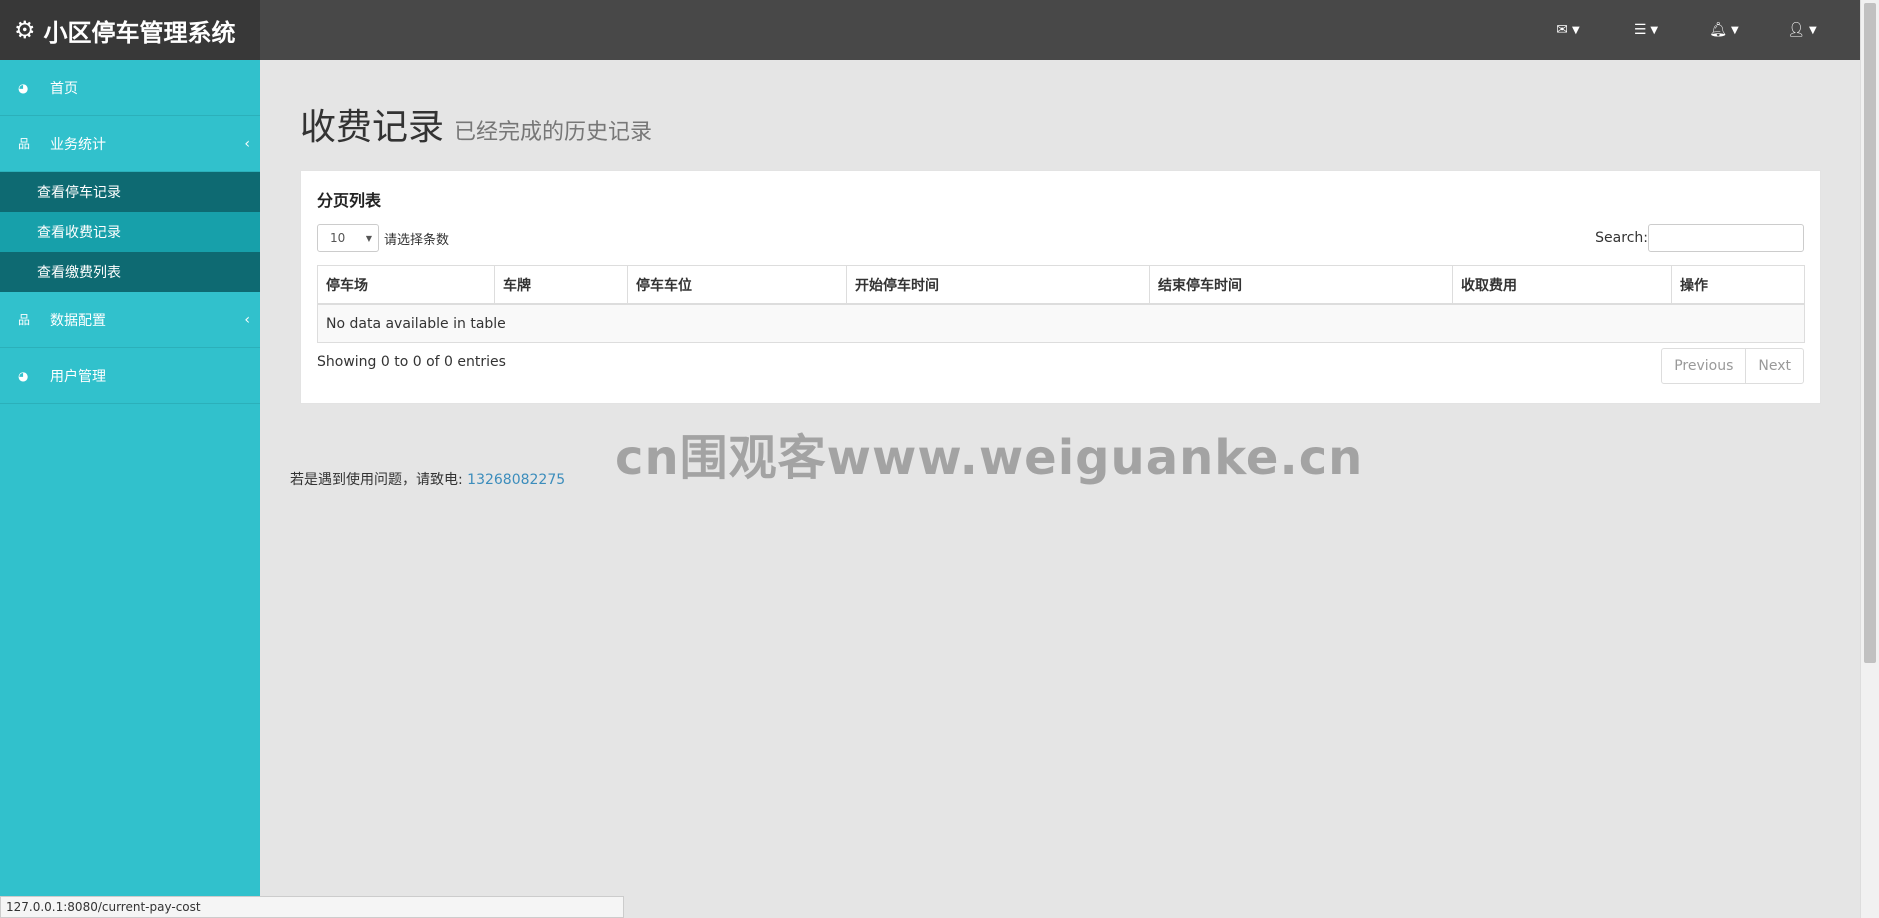 The height and width of the screenshot is (918, 1879). Describe the element at coordinates (64, 88) in the screenshot. I see `sidebar-item-label: 首页` at that location.